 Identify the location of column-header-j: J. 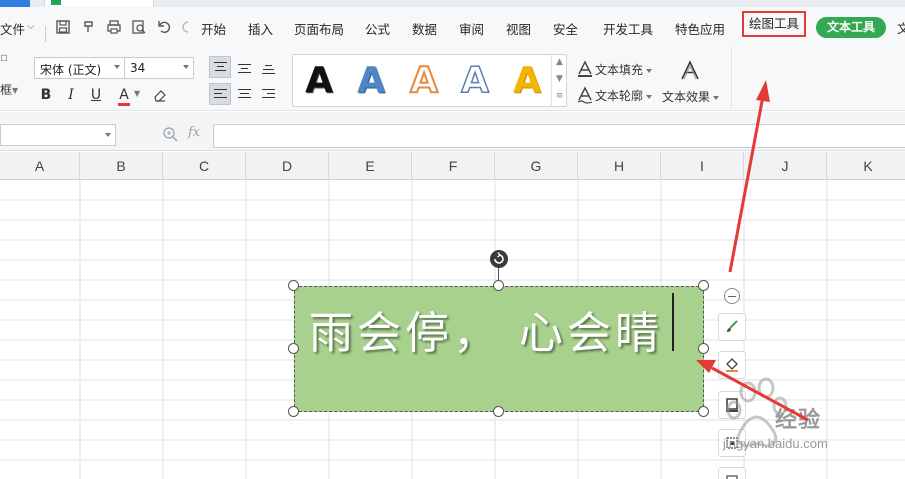
(785, 166).